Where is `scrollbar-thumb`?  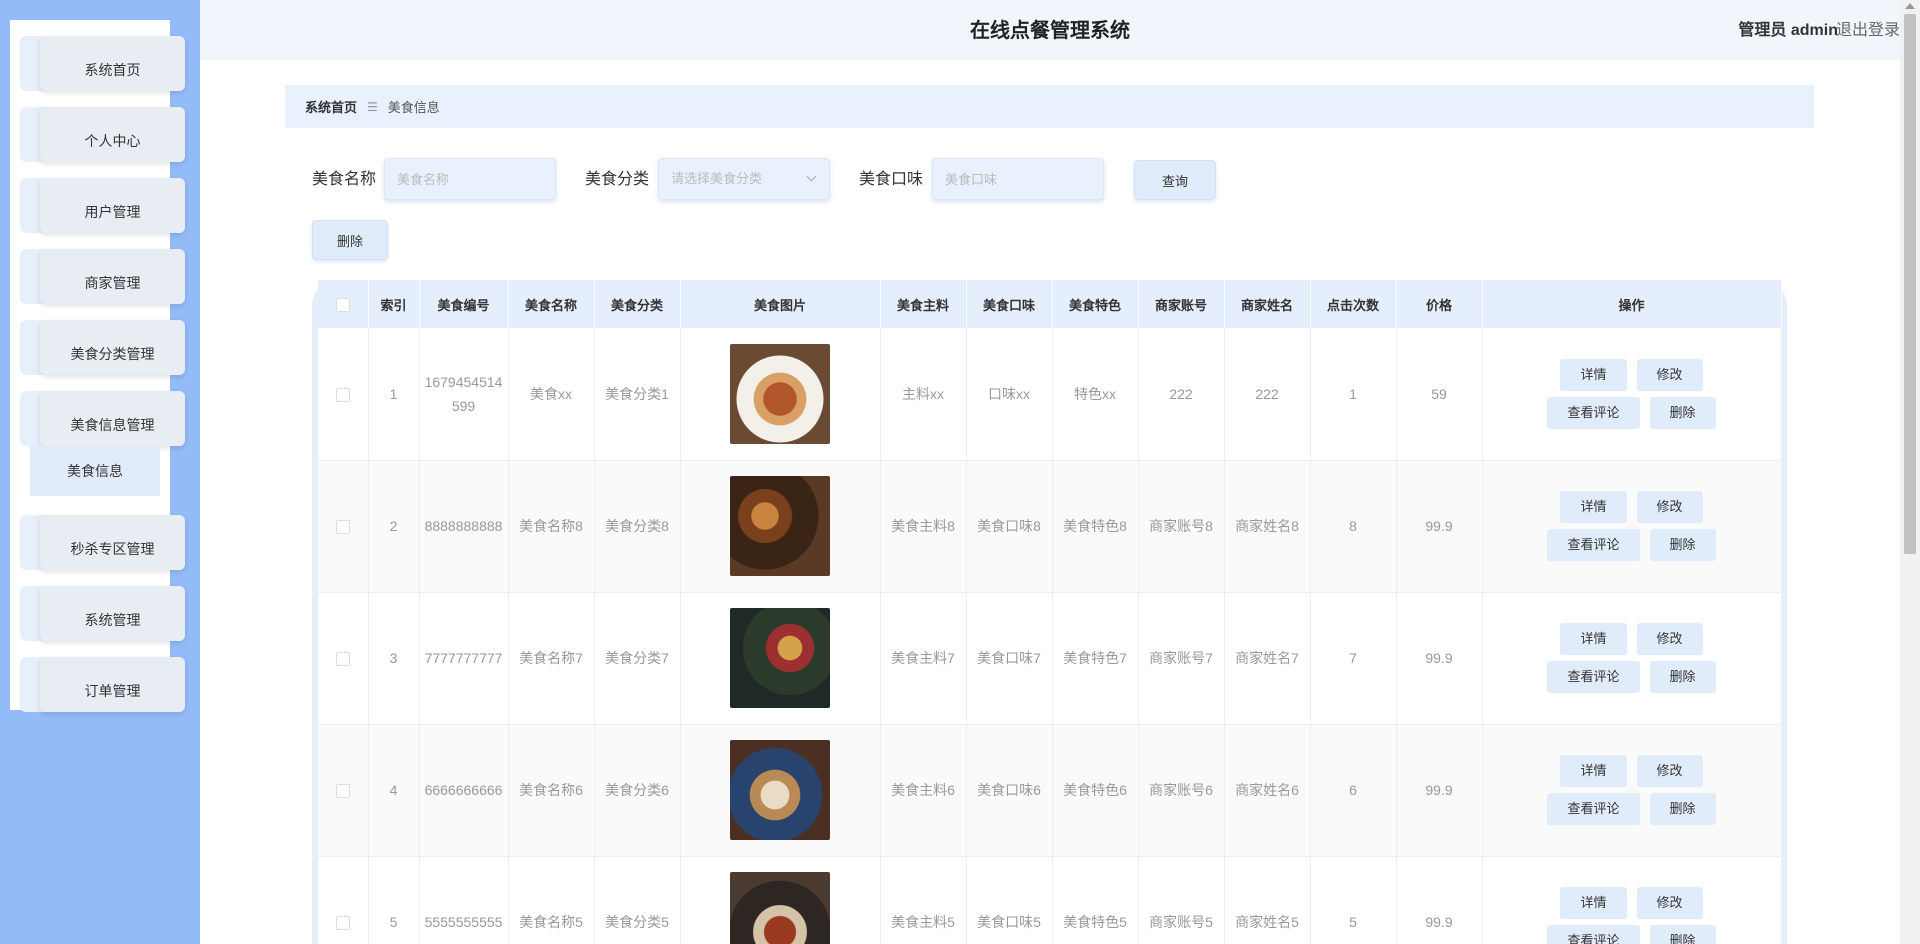
scrollbar-thumb is located at coordinates (1910, 284).